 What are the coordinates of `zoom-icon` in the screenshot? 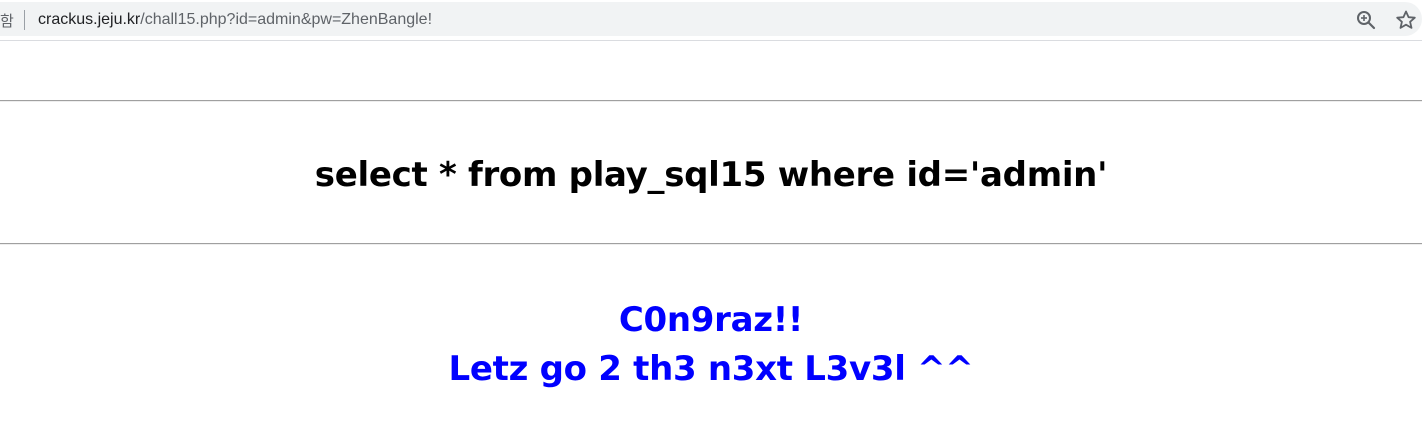 It's located at (1366, 20).